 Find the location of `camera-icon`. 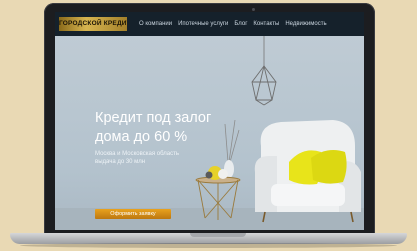

camera-icon is located at coordinates (253, 9).